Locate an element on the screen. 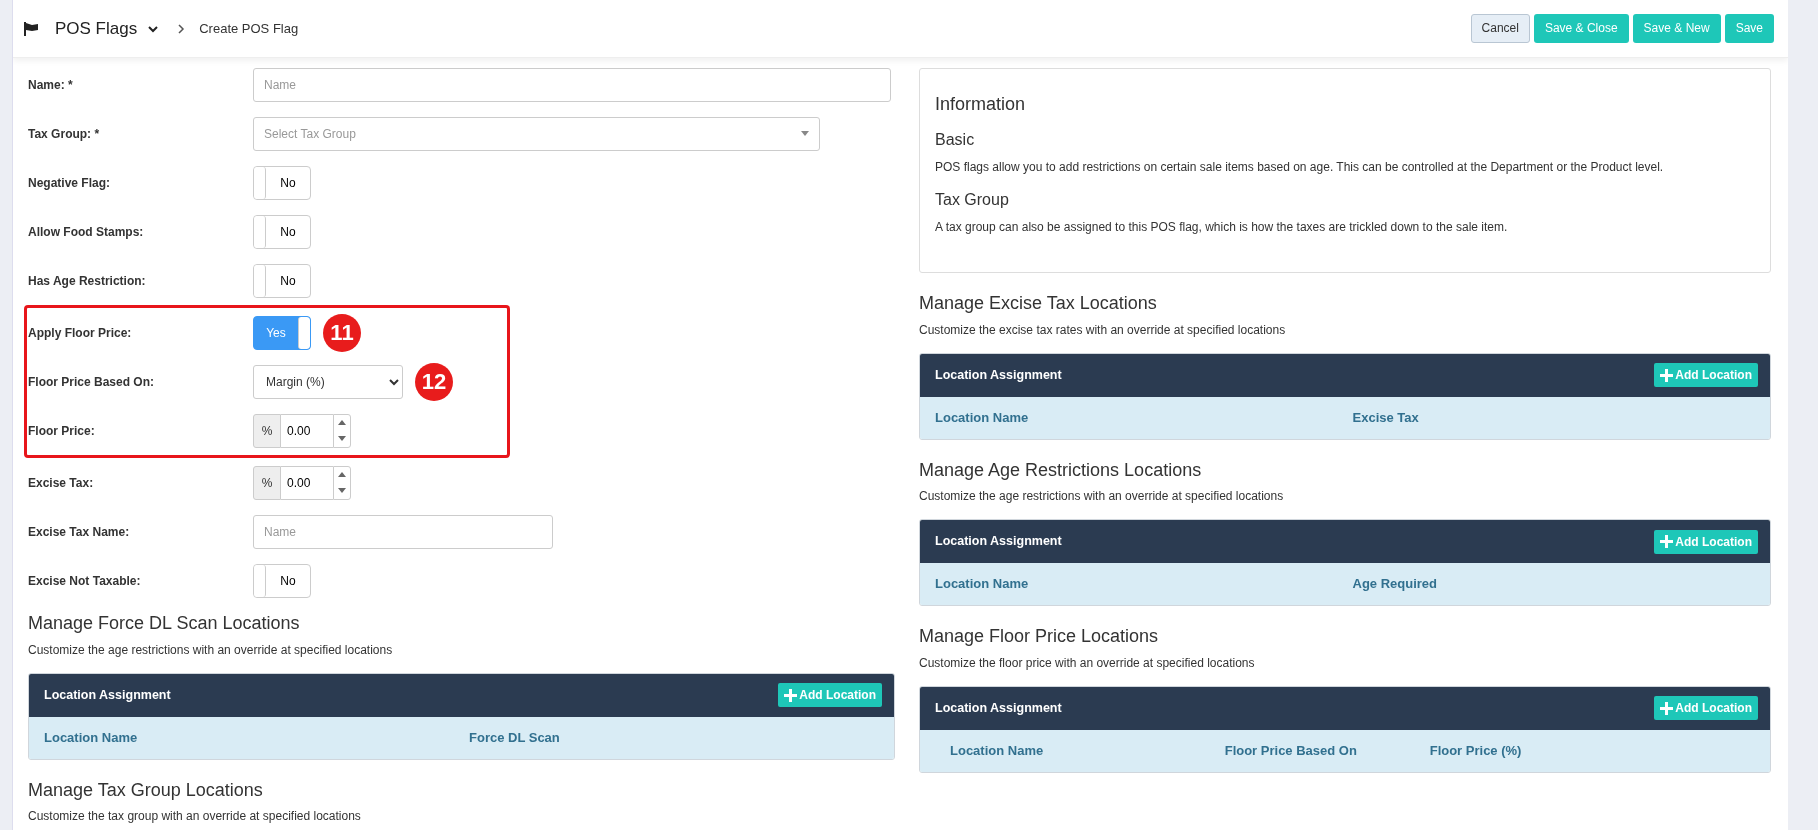 This screenshot has height=830, width=1818. section-title: Manage Floor Price Locations is located at coordinates (1039, 637).